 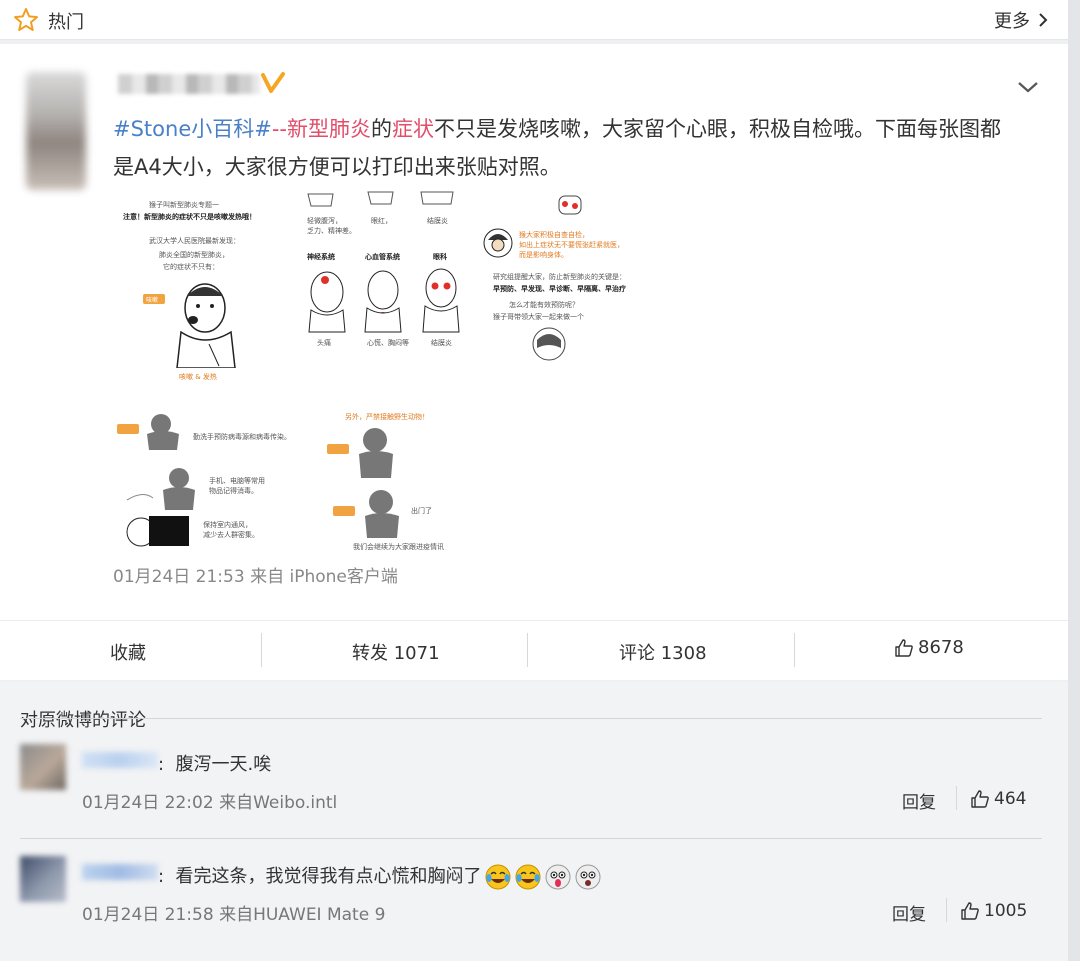 I want to click on top-bar: 热门 更多, so click(x=534, y=20).